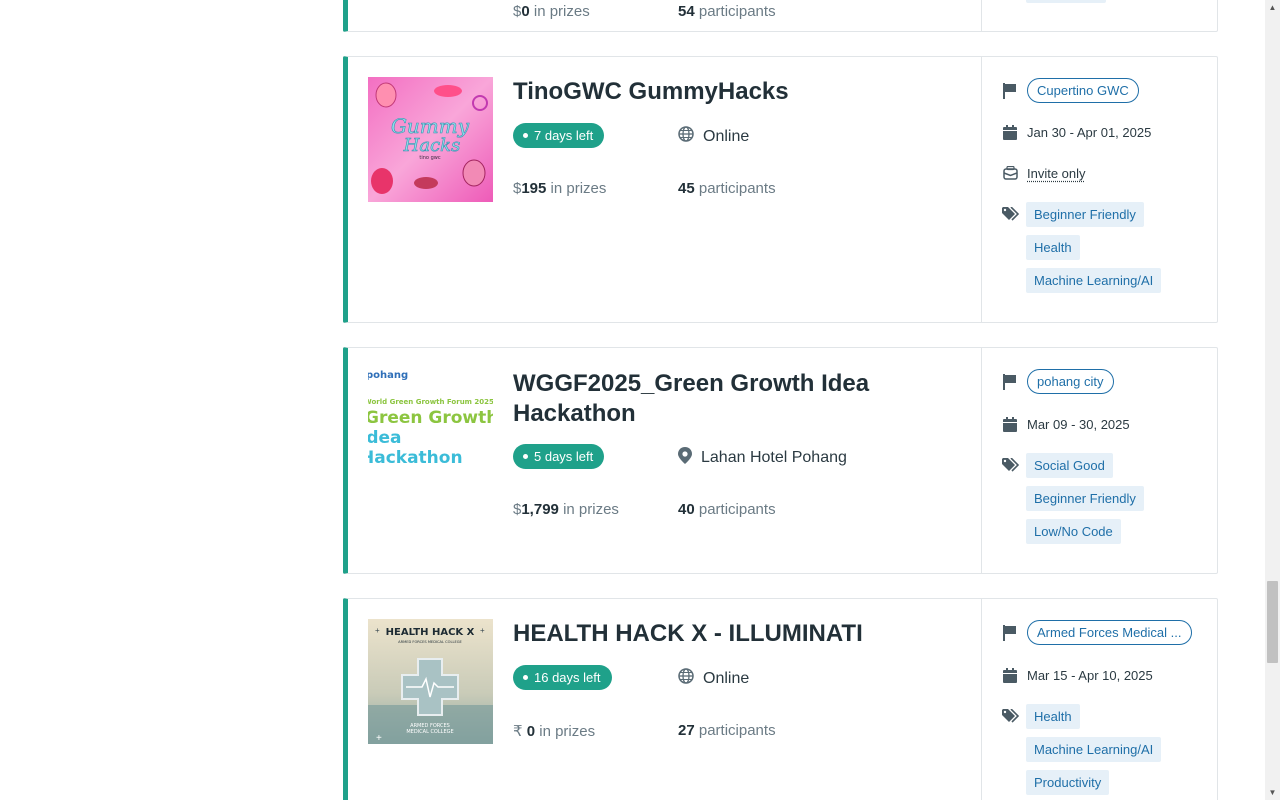 This screenshot has width=1280, height=800. I want to click on tag, so click(1066, 1).